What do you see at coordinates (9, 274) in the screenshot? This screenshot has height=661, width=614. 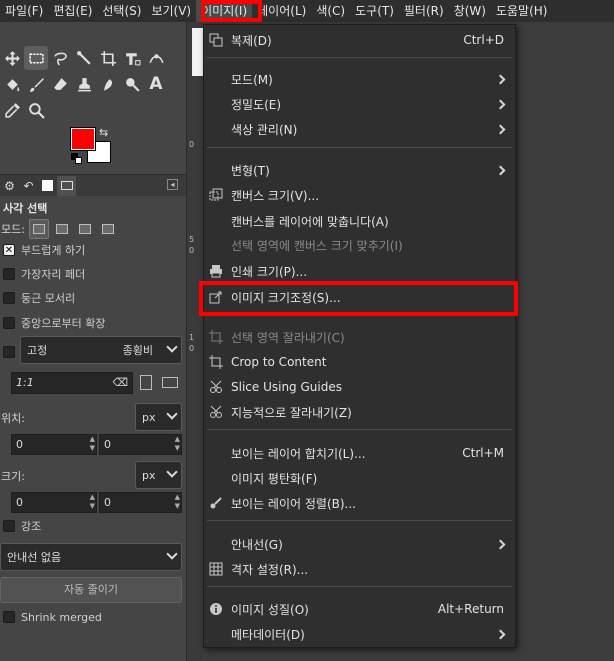 I see `feather-checkbox` at bounding box center [9, 274].